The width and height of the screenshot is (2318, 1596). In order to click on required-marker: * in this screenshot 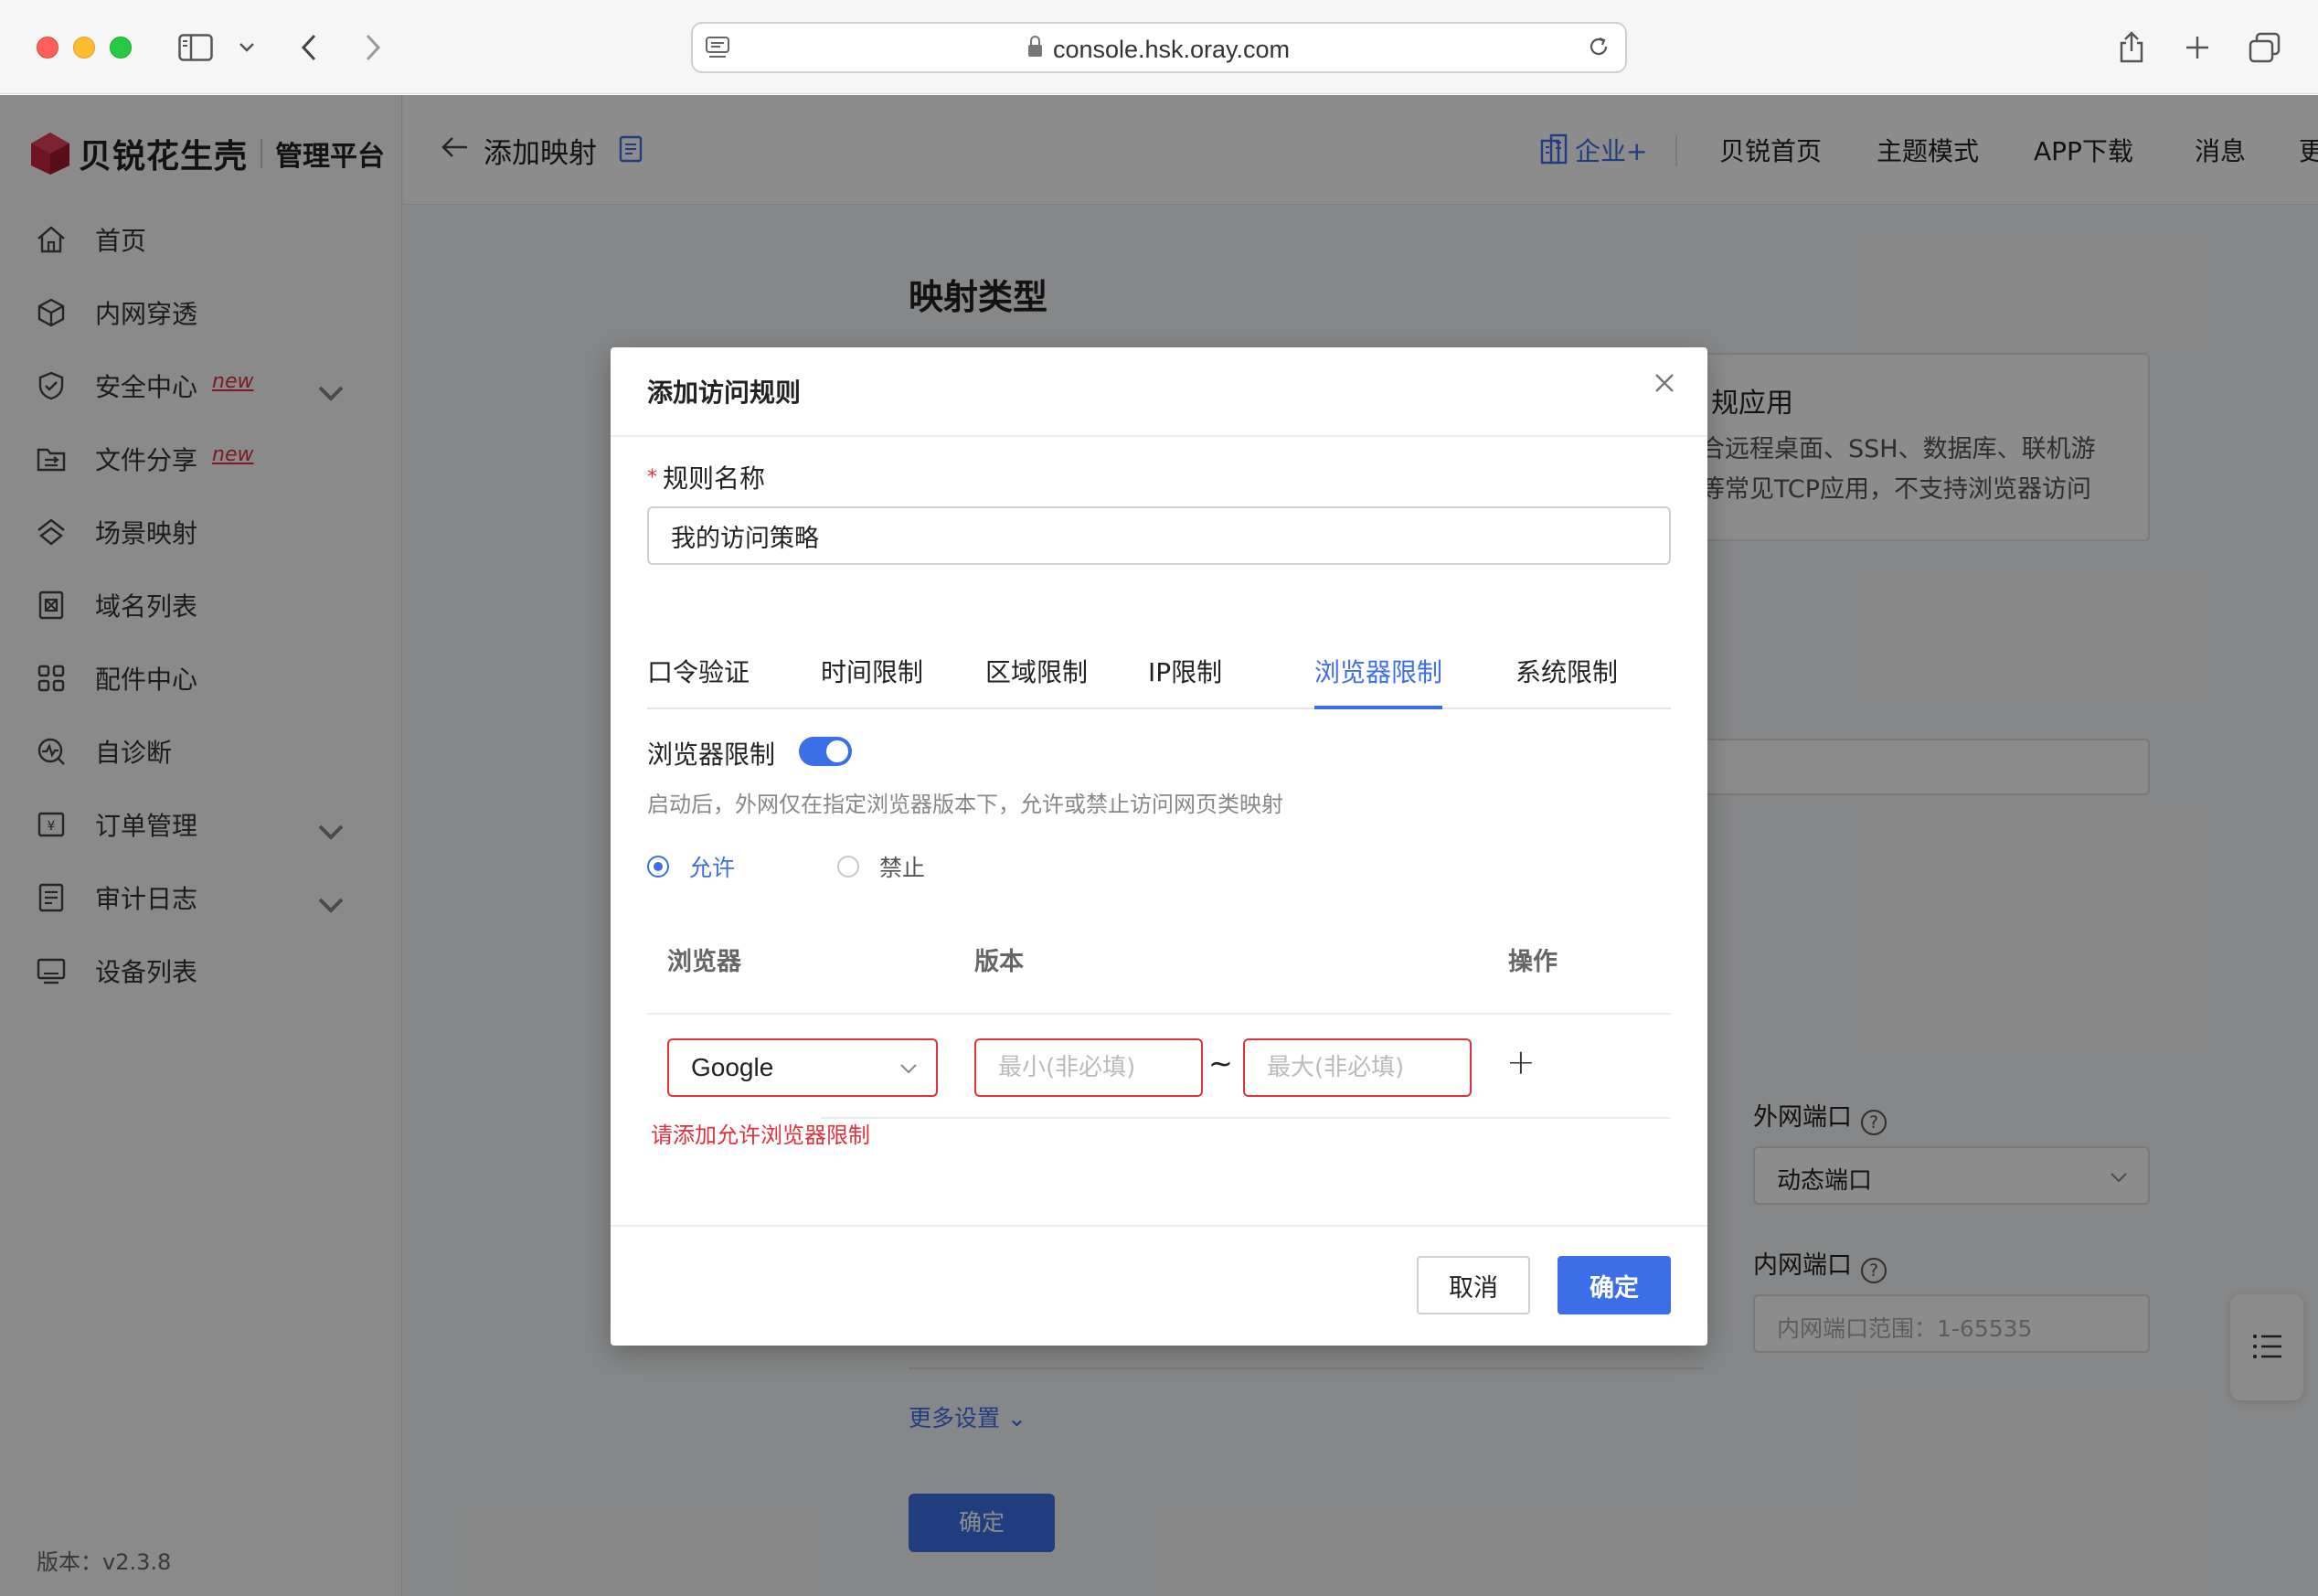, I will do `click(652, 477)`.